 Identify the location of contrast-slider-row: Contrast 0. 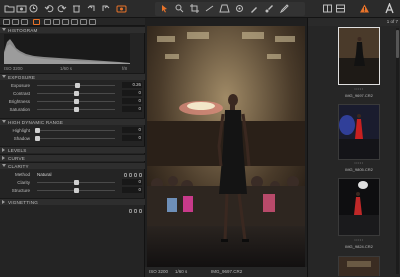
(72, 93).